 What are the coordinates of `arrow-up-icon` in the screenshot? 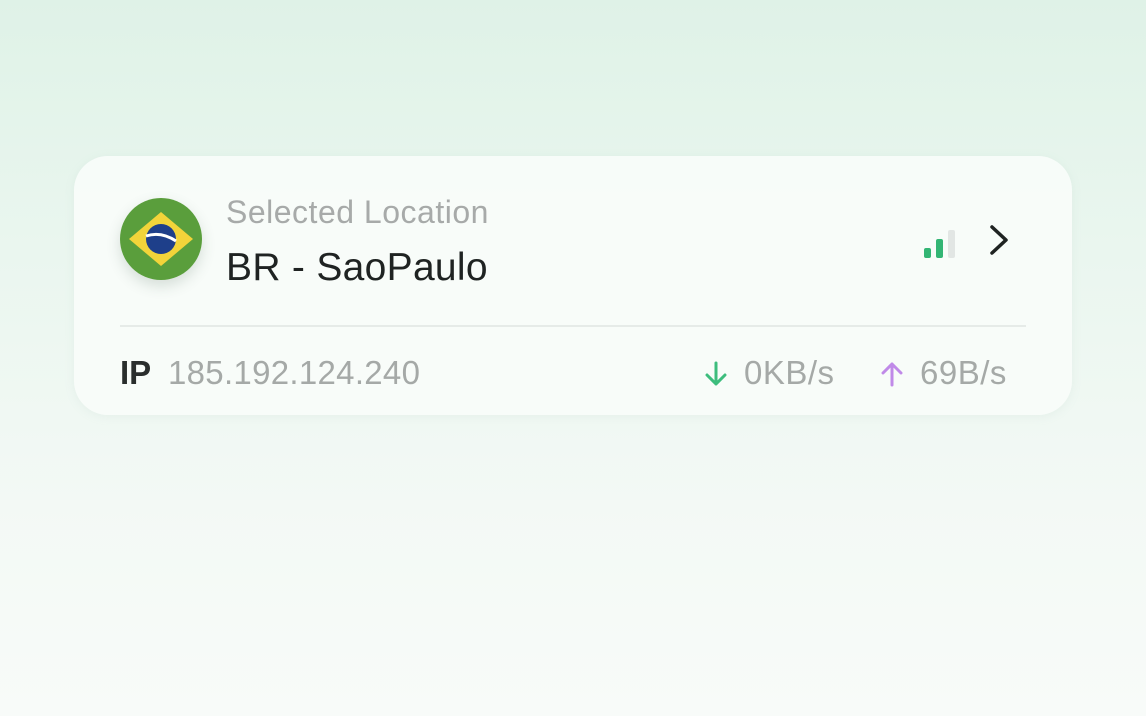 It's located at (892, 374).